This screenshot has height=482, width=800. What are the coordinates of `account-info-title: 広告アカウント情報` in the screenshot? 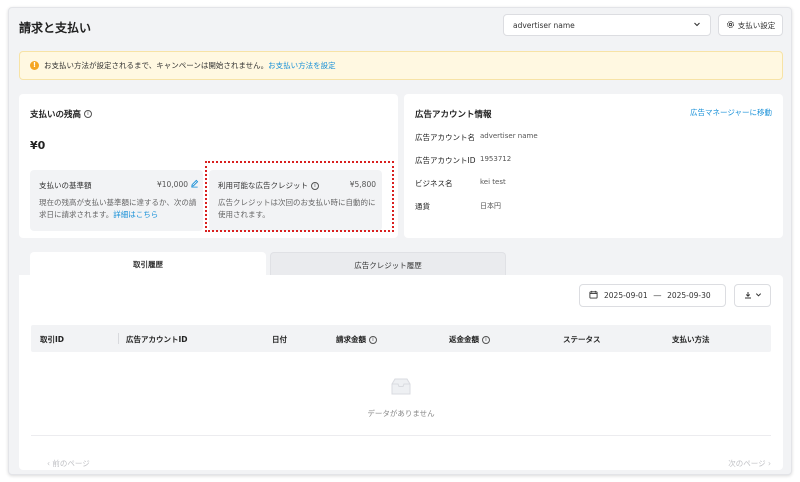 It's located at (453, 115).